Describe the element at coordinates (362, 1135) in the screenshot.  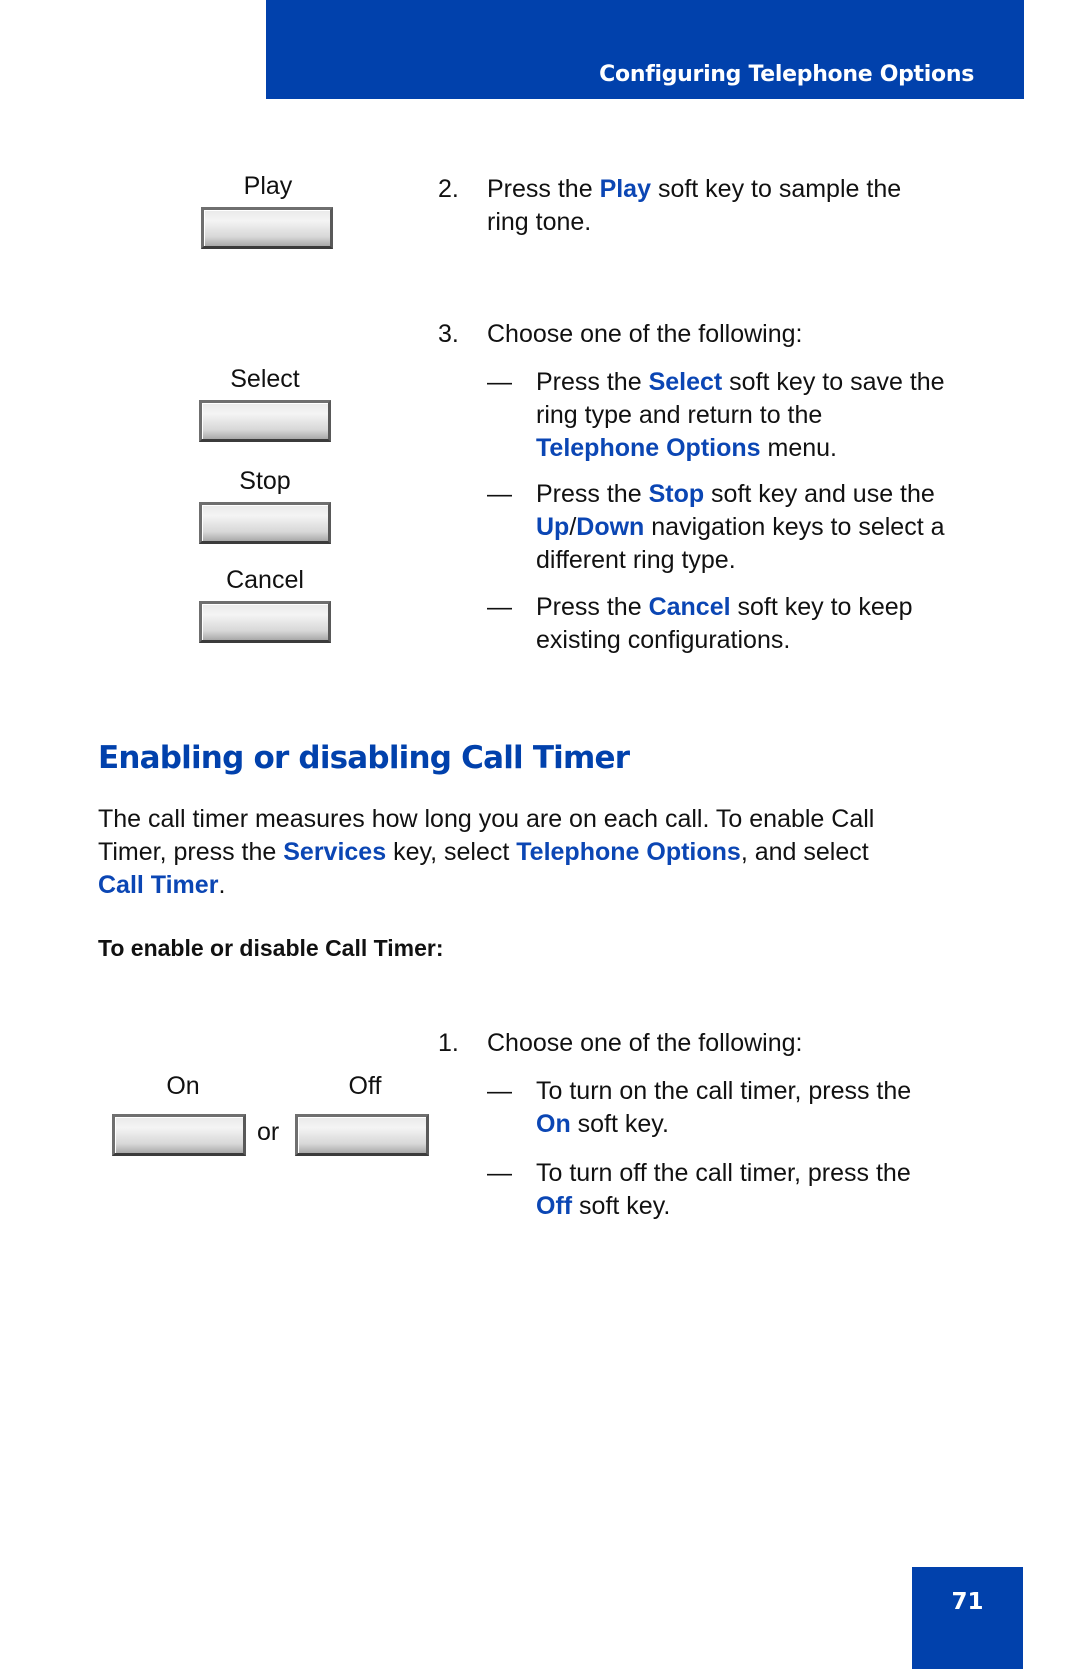
I see `off-softkey` at that location.